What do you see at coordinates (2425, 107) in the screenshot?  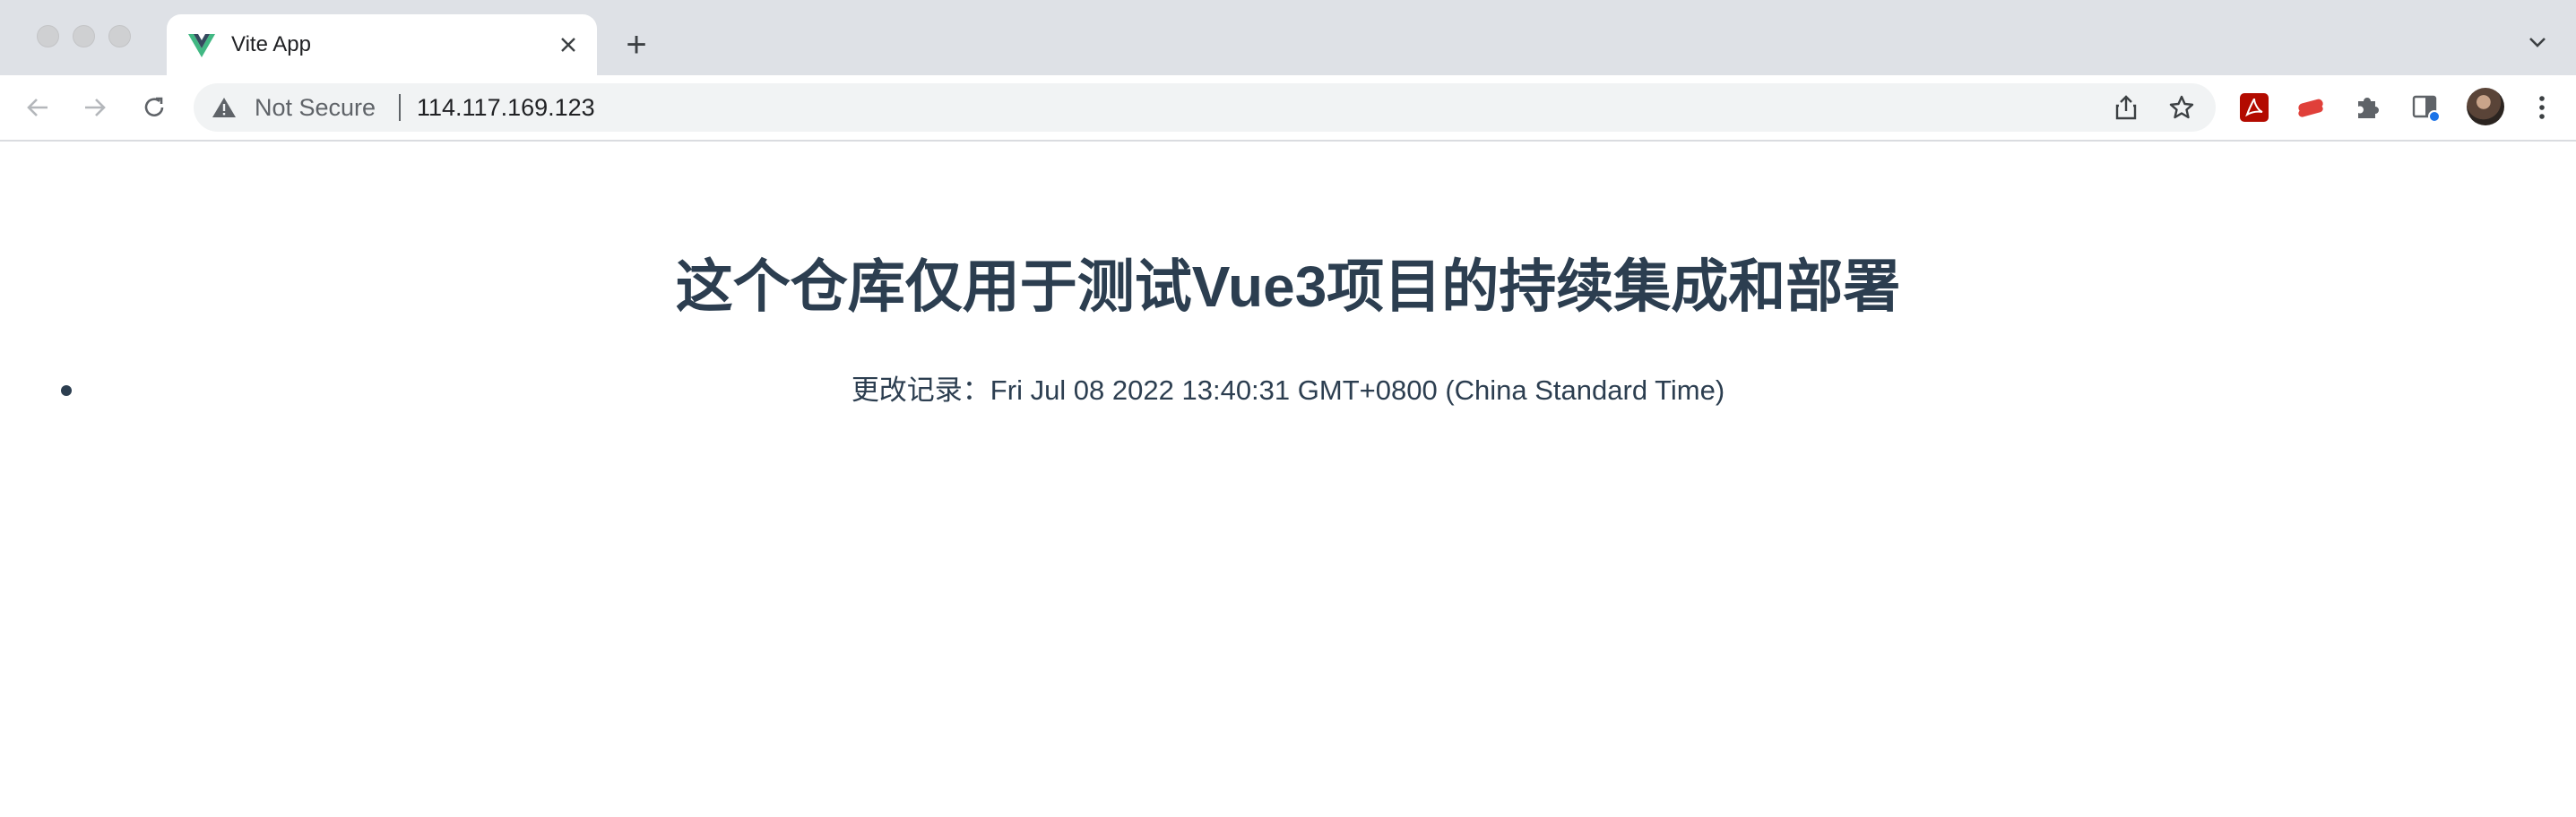 I see `side-panel-icon` at bounding box center [2425, 107].